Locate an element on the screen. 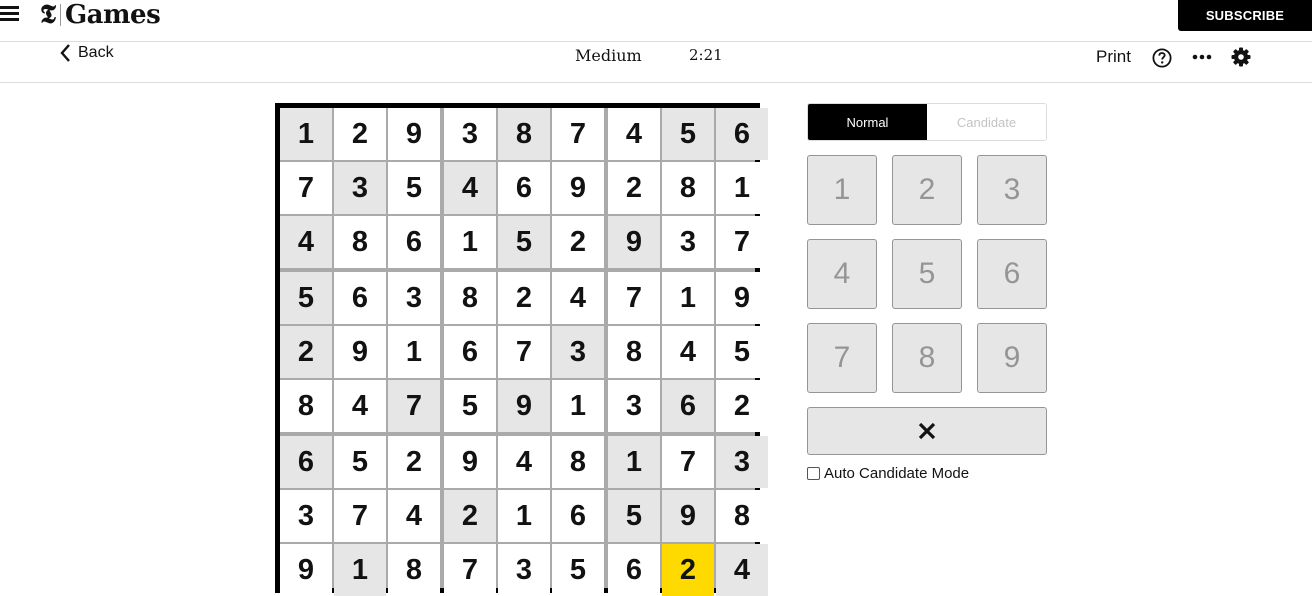 Image resolution: width=1312 pixels, height=596 pixels. numpad-key-2: 2 is located at coordinates (927, 190).